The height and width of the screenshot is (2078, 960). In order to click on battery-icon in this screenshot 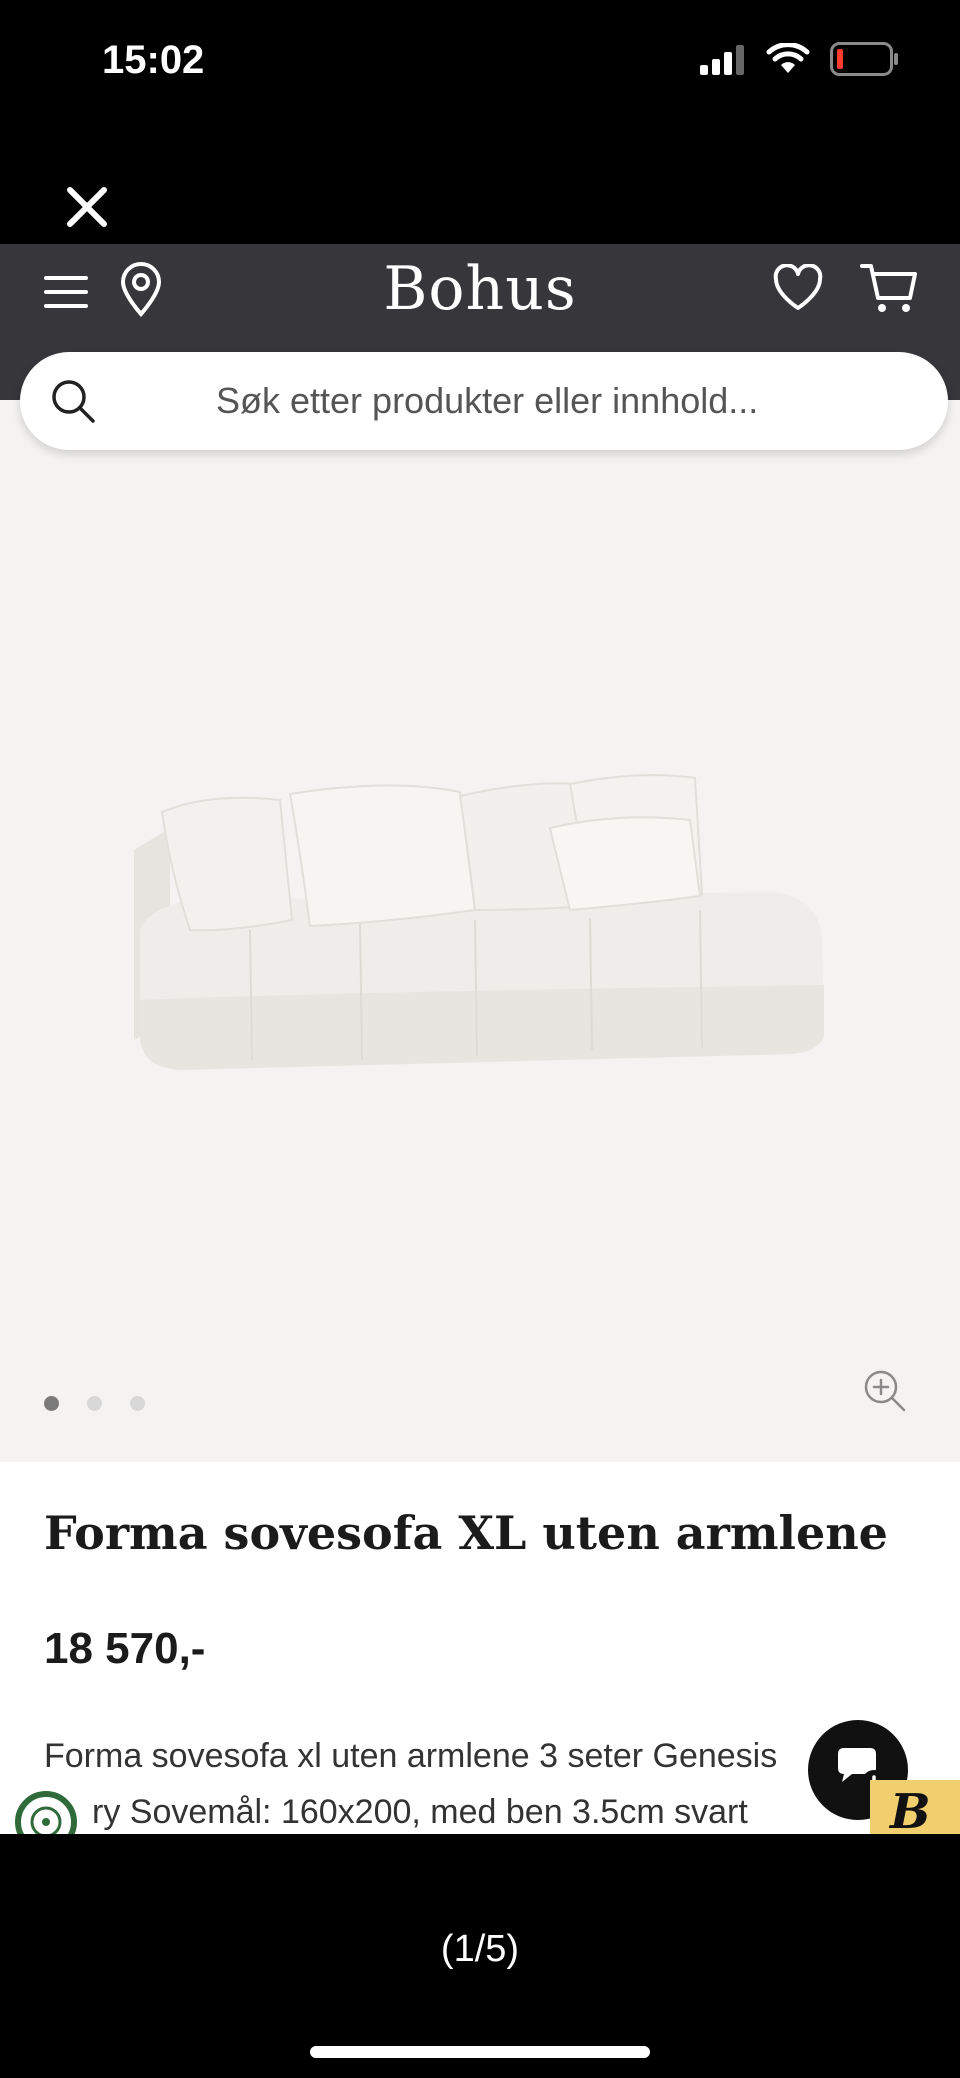, I will do `click(864, 59)`.